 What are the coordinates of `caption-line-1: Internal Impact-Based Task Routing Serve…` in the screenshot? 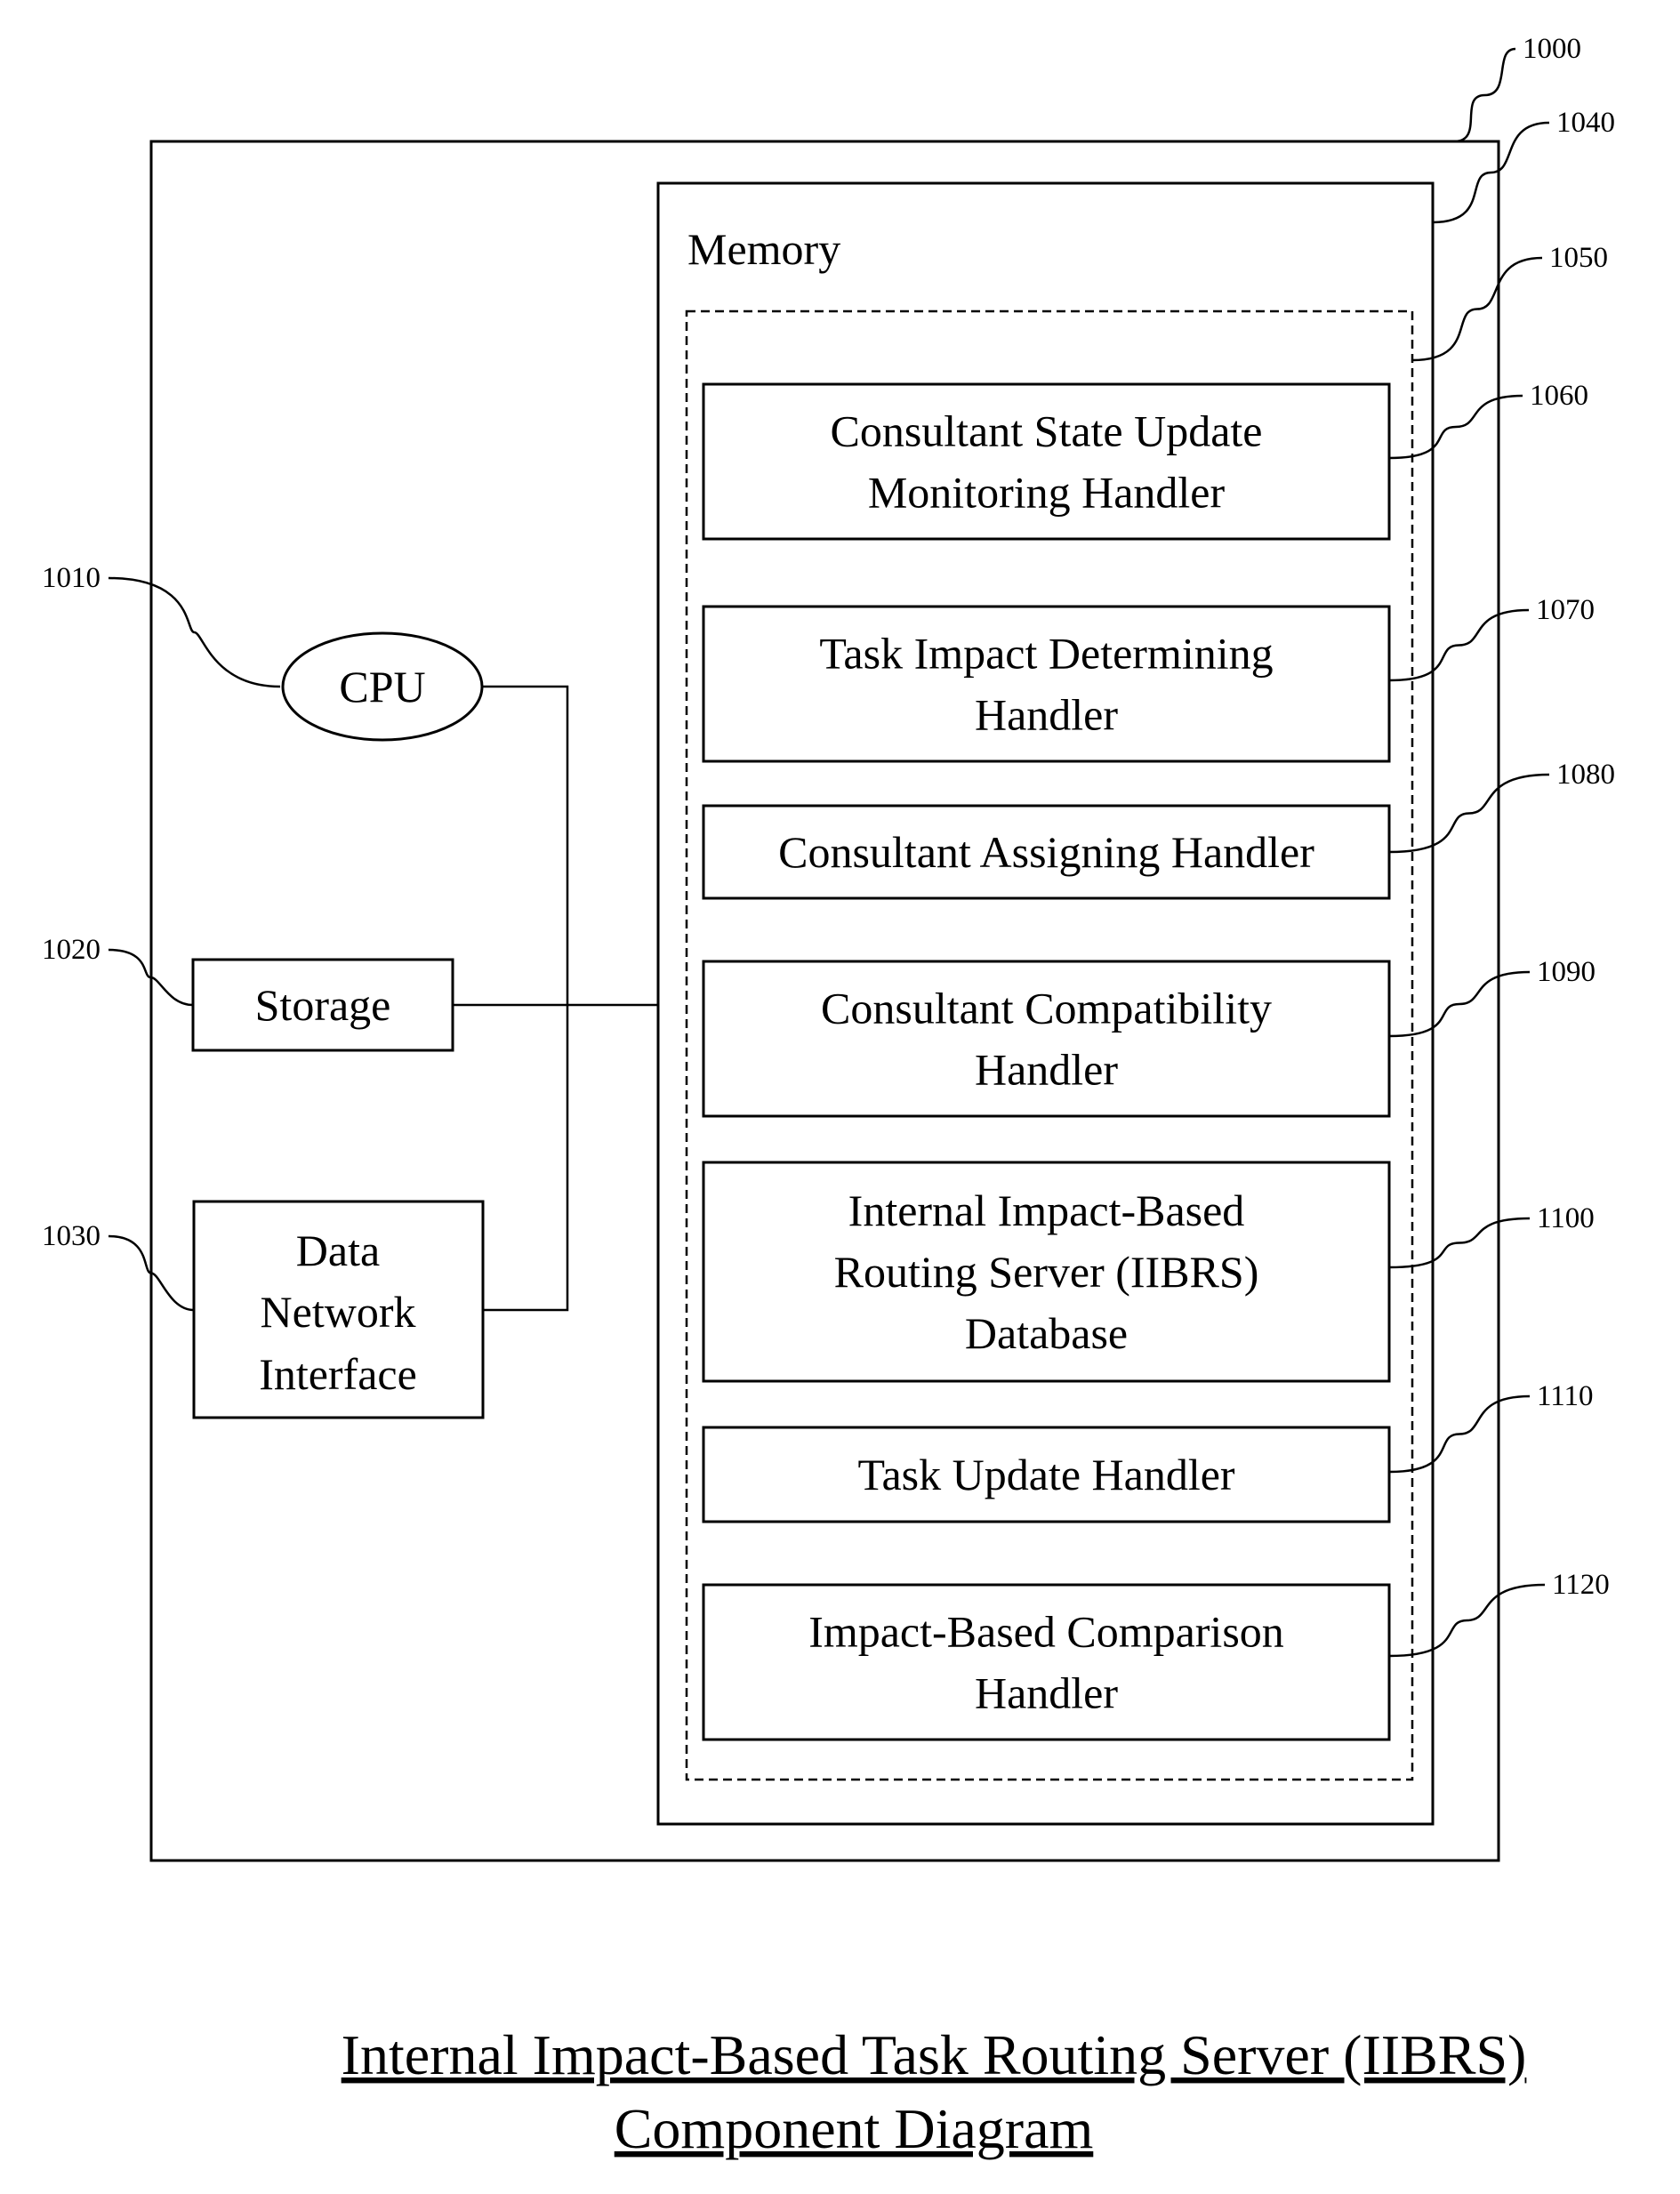 It's located at (934, 2055).